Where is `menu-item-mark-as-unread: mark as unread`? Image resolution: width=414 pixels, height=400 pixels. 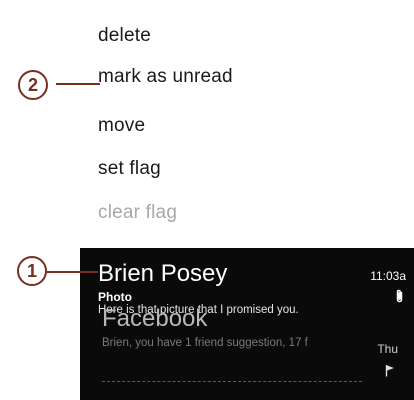
menu-item-mark-as-unread: mark as unread is located at coordinates (165, 77).